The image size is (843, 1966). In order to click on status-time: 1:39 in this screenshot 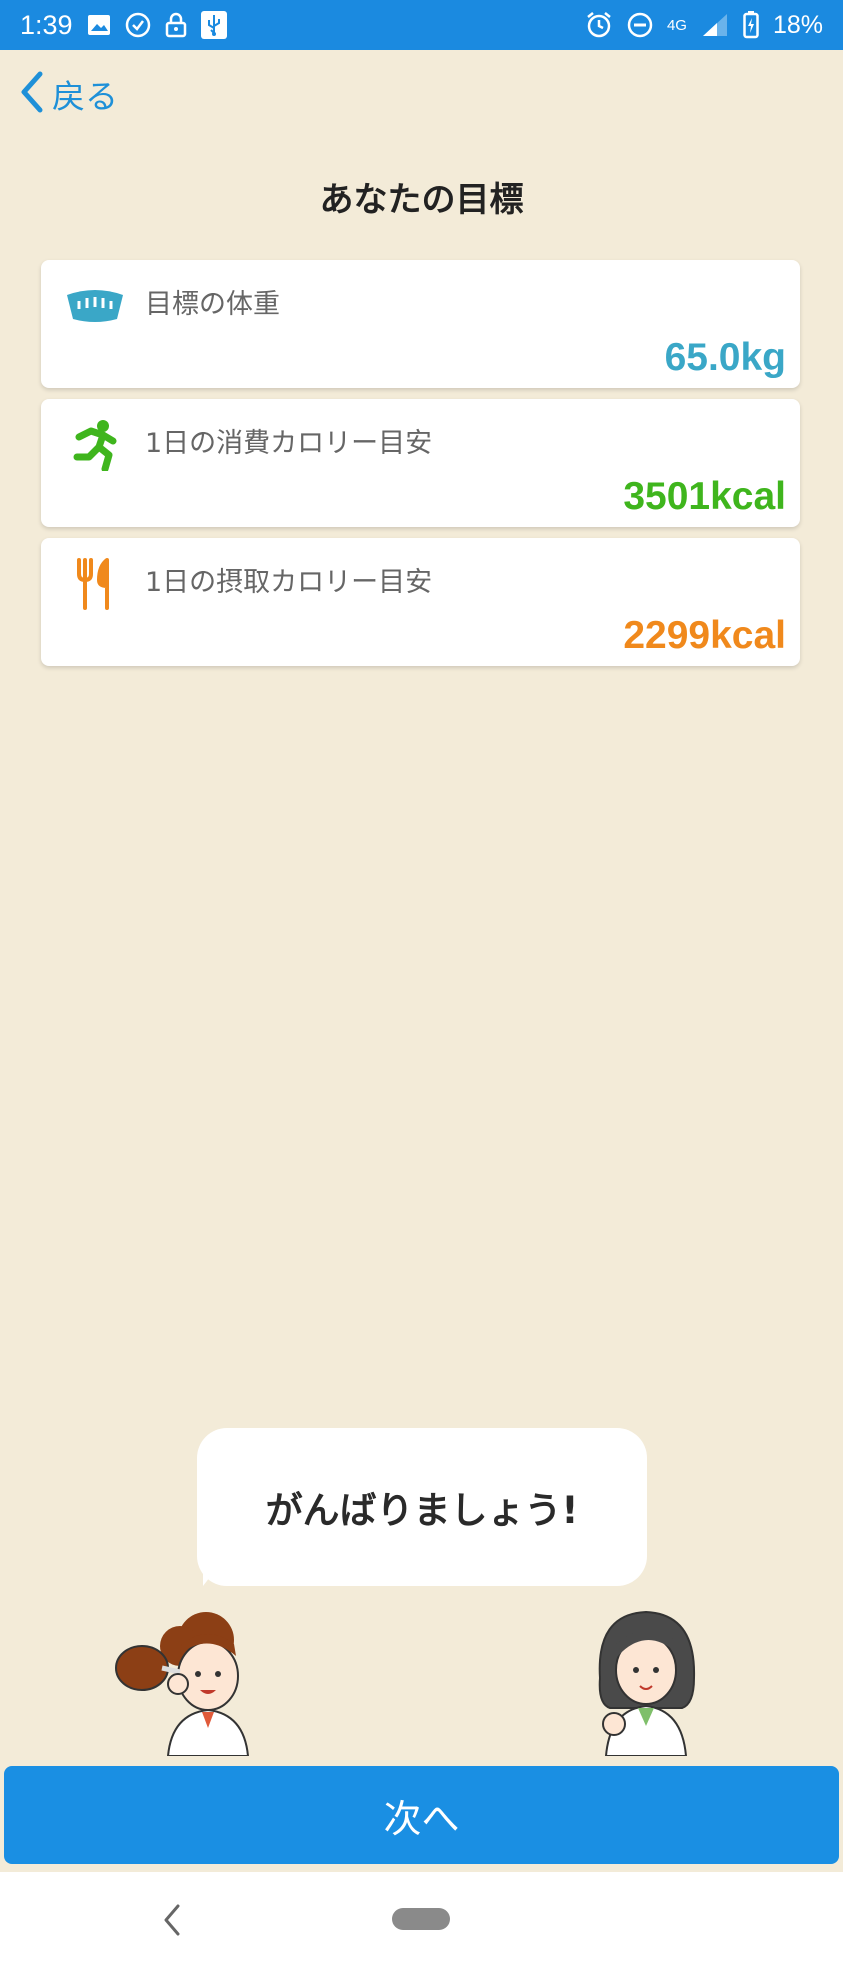, I will do `click(46, 24)`.